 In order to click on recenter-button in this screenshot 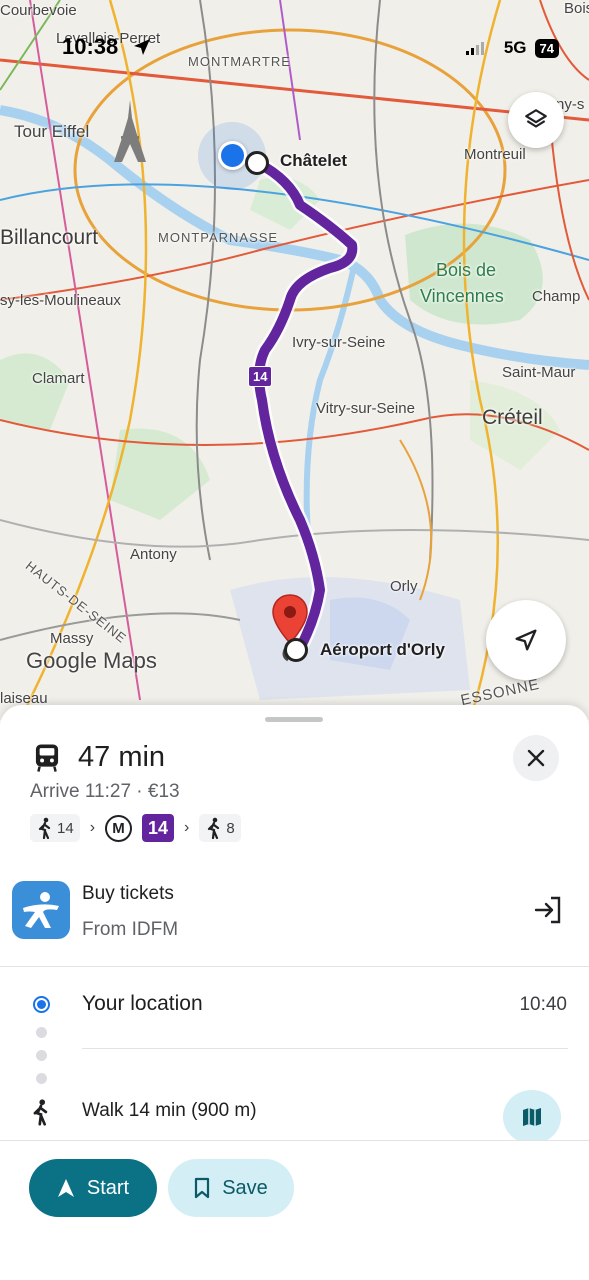, I will do `click(526, 640)`.